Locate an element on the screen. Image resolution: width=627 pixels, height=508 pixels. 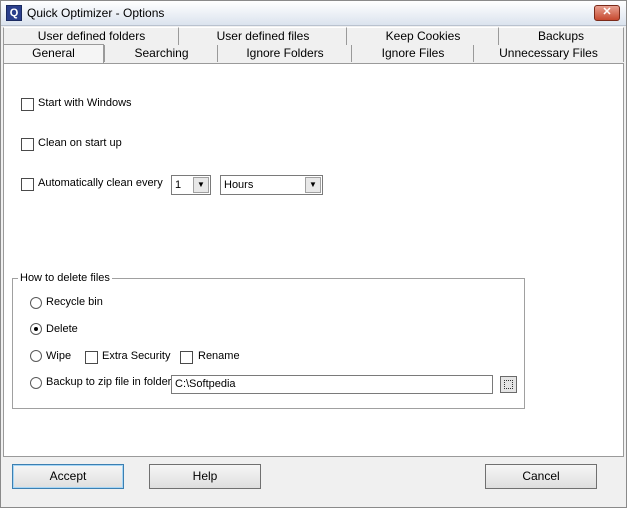
tab-user-defined-folders: User defined folders is located at coordinates (91, 36).